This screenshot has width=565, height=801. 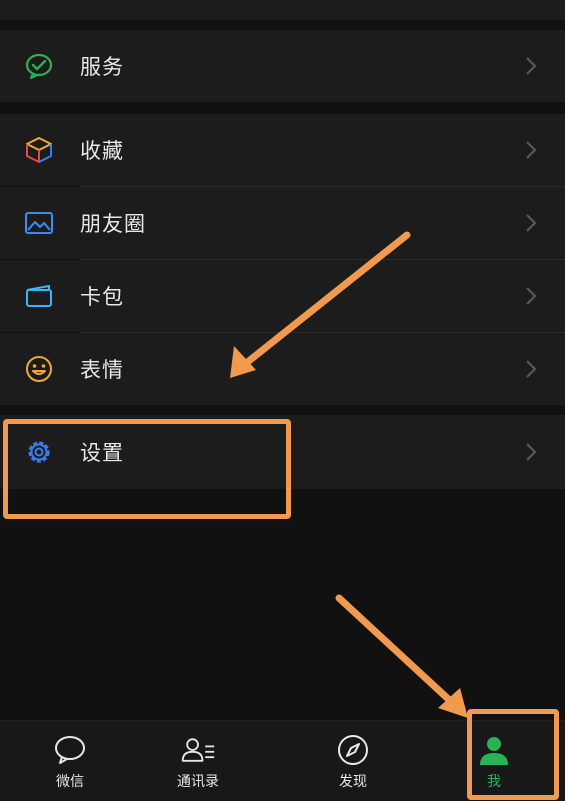 What do you see at coordinates (39, 296) in the screenshot?
I see `card-icon` at bounding box center [39, 296].